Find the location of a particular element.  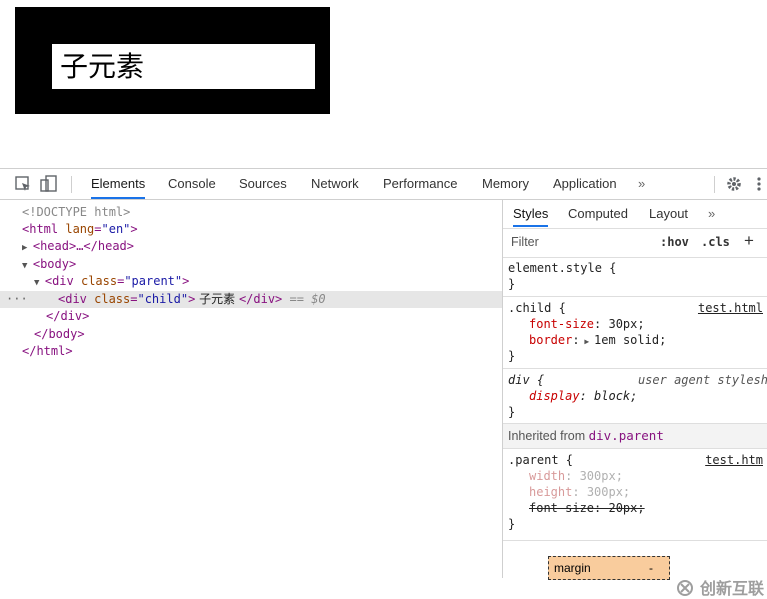

parent-prop-height: height: 300px; is located at coordinates (579, 492).